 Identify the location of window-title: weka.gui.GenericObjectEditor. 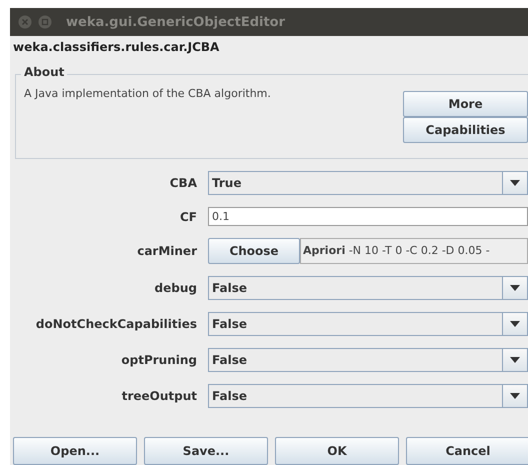
(176, 22).